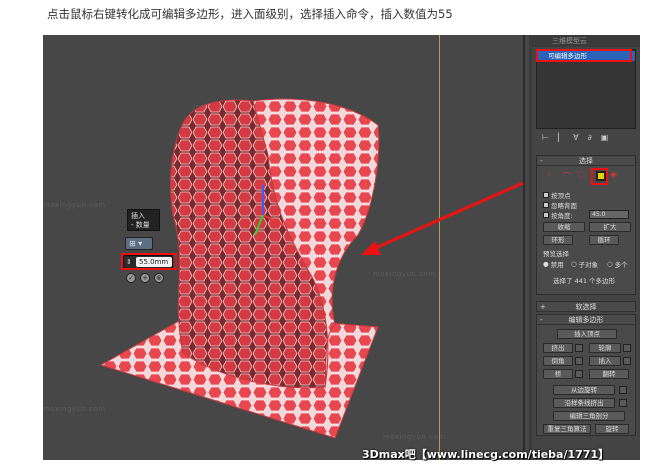  Describe the element at coordinates (627, 348) in the screenshot. I see `outline-settings-icon` at that location.